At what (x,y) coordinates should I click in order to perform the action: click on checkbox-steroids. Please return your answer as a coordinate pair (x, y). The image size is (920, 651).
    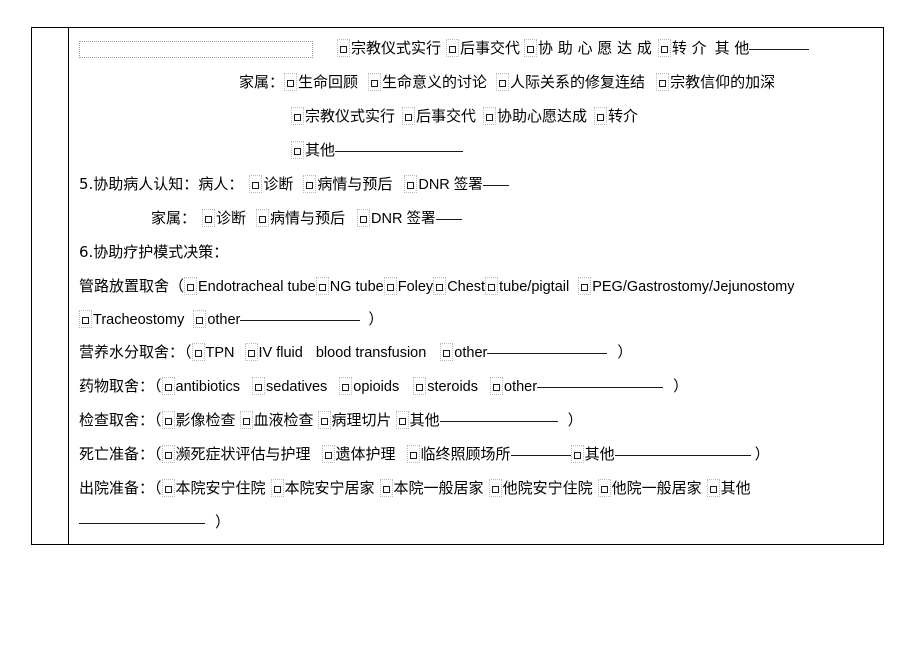
    Looking at the image, I should click on (420, 386).